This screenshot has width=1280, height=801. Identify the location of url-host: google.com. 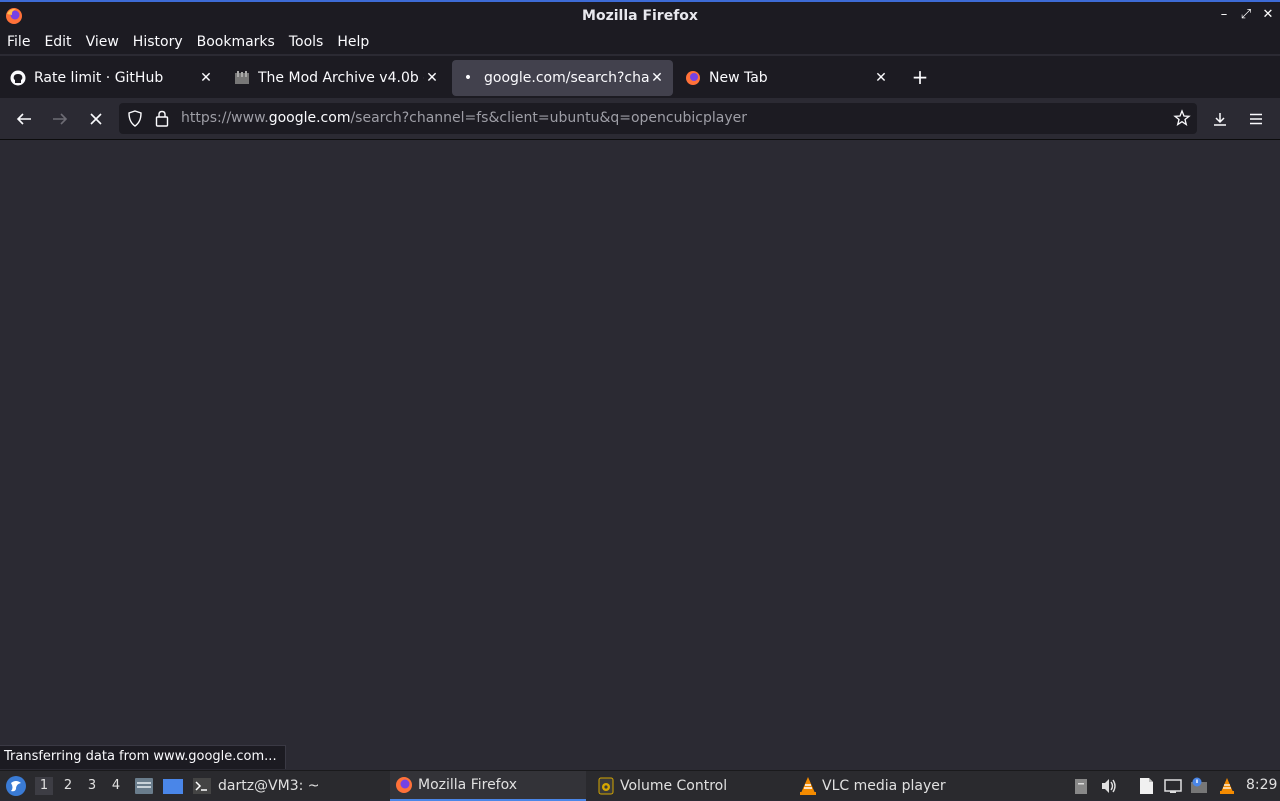
(309, 118).